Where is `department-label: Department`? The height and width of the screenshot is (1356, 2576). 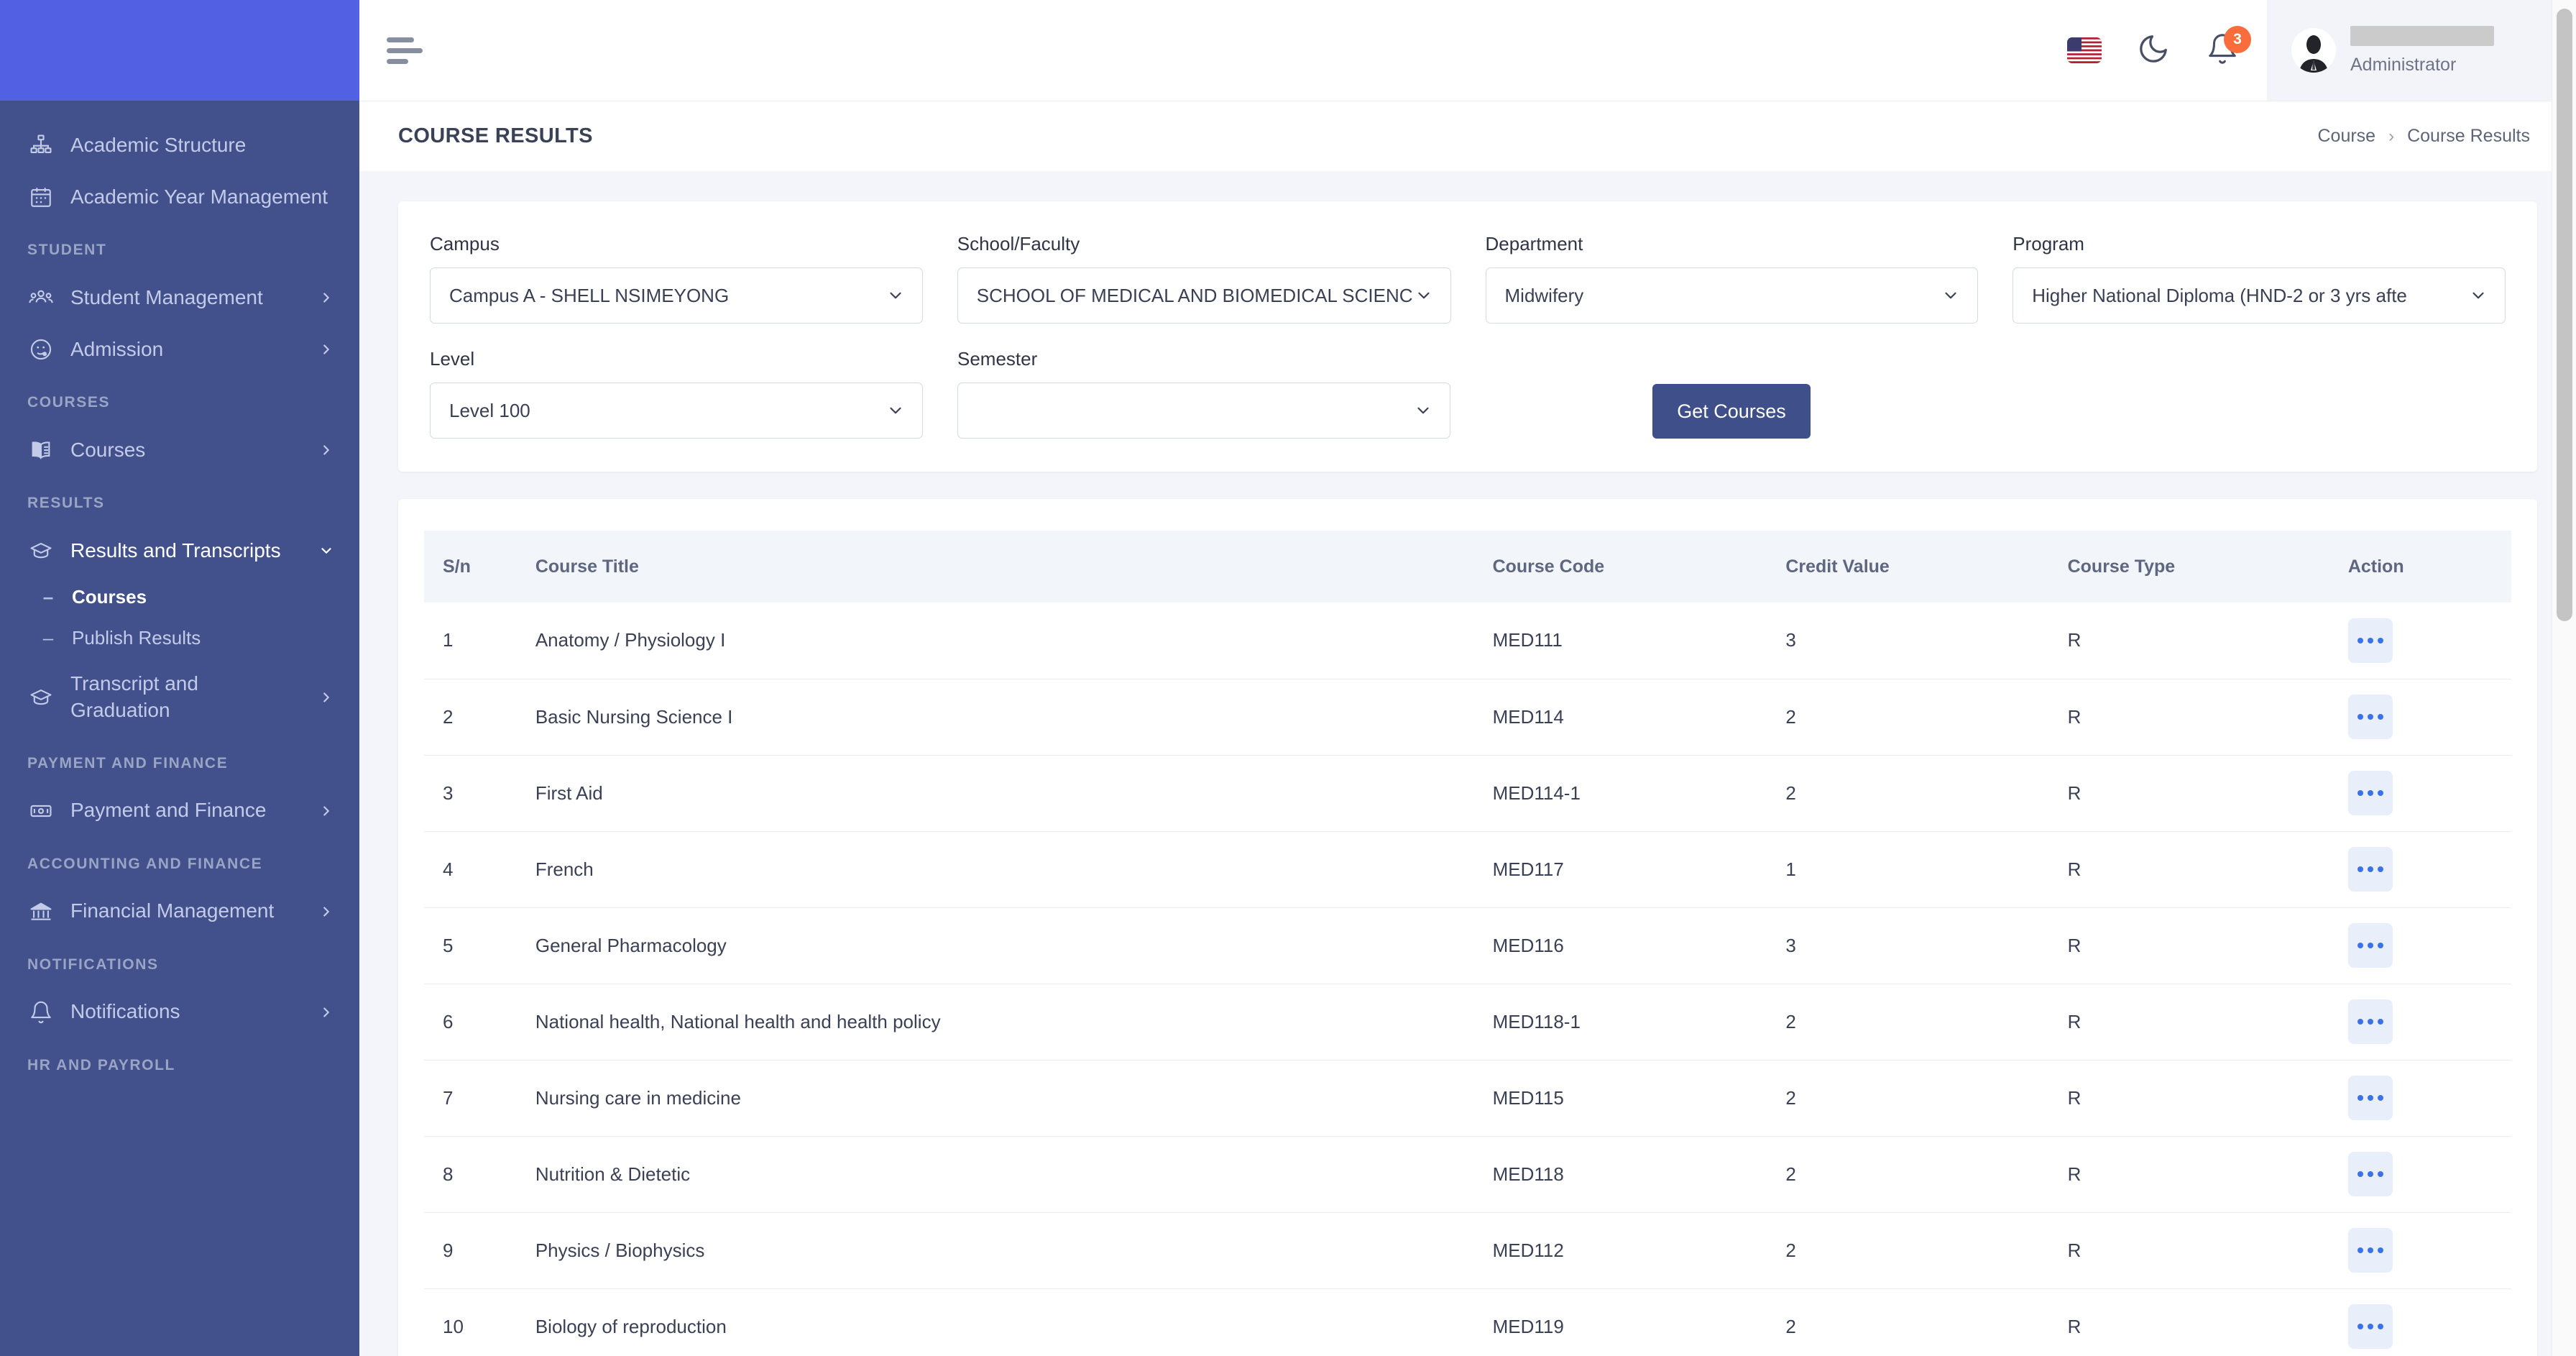 department-label: Department is located at coordinates (1534, 244).